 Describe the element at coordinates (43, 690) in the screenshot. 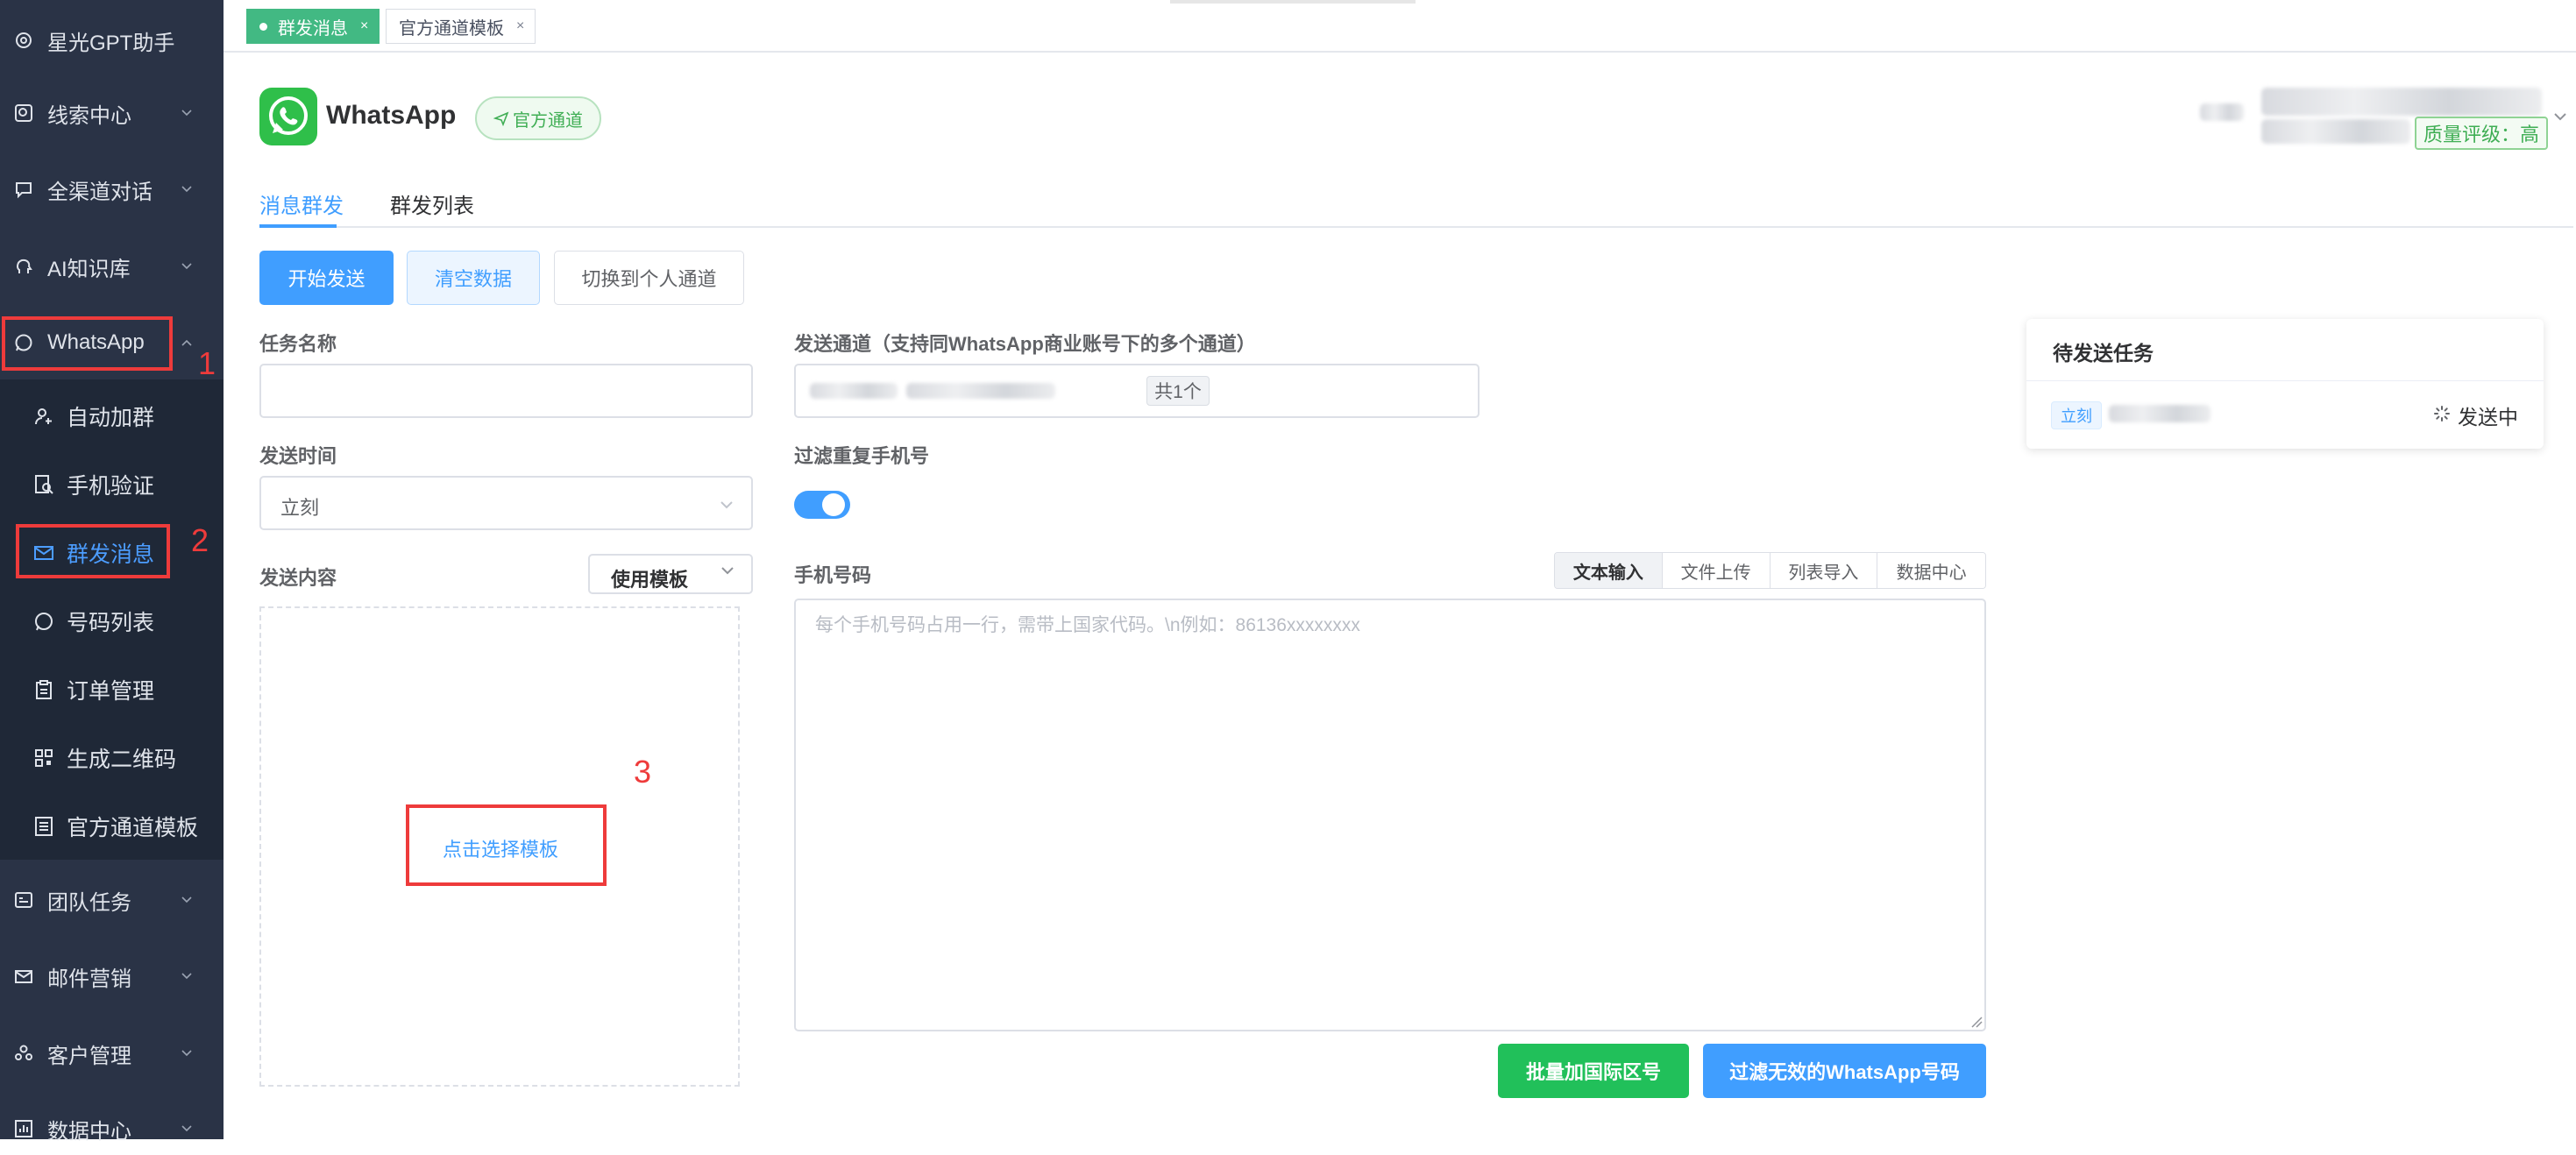

I see `clipboard-icon` at that location.